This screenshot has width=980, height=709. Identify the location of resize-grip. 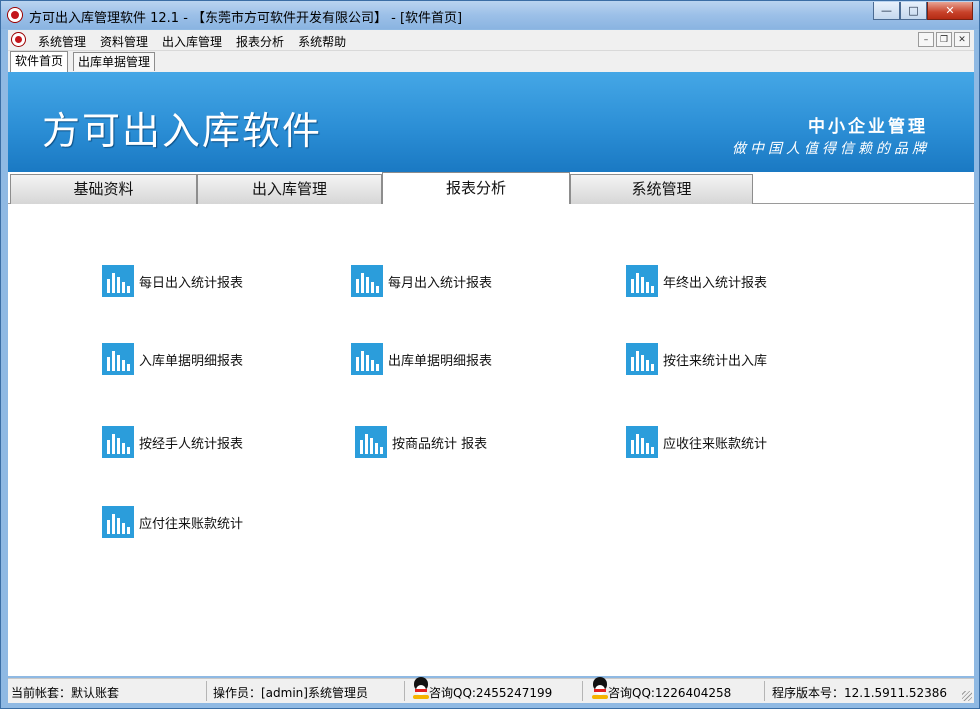
(967, 696).